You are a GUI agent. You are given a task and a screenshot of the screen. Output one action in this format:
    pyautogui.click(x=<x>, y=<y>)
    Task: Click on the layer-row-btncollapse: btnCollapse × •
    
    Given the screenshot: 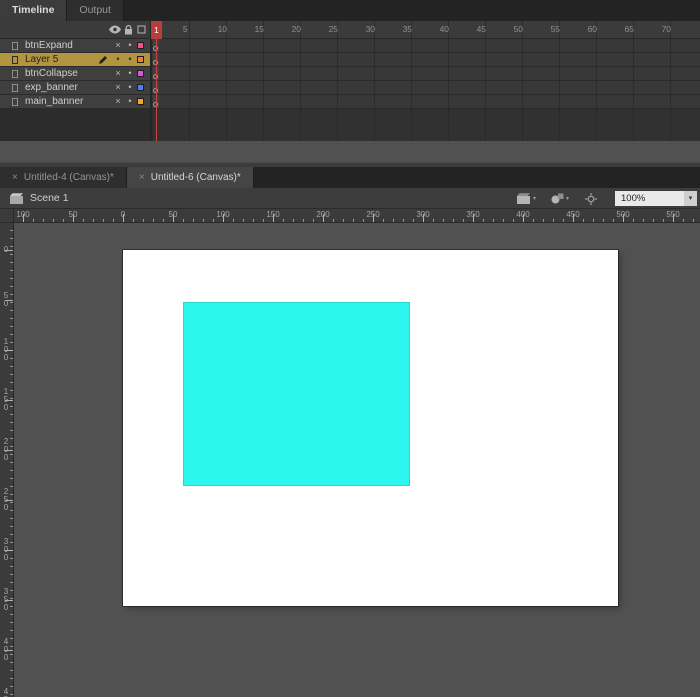 What is the action you would take?
    pyautogui.click(x=350, y=74)
    